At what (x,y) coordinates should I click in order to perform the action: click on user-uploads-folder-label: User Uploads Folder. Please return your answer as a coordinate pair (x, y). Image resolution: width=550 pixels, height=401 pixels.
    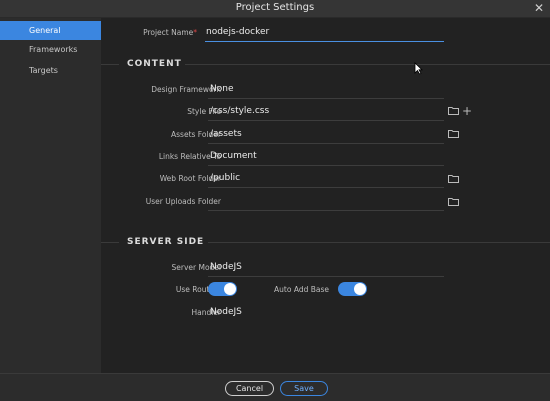
    Looking at the image, I should click on (183, 201).